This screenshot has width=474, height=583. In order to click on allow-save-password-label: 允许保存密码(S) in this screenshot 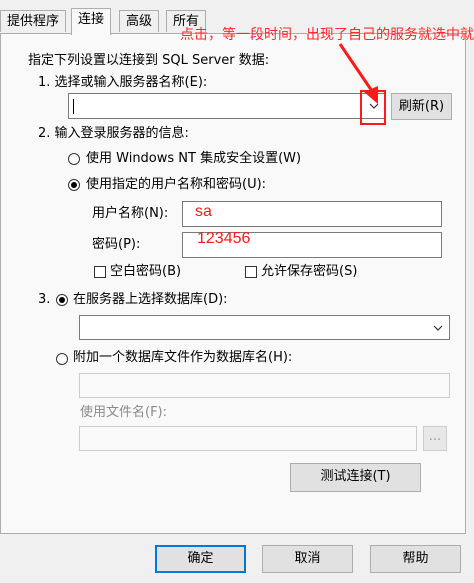, I will do `click(309, 271)`.